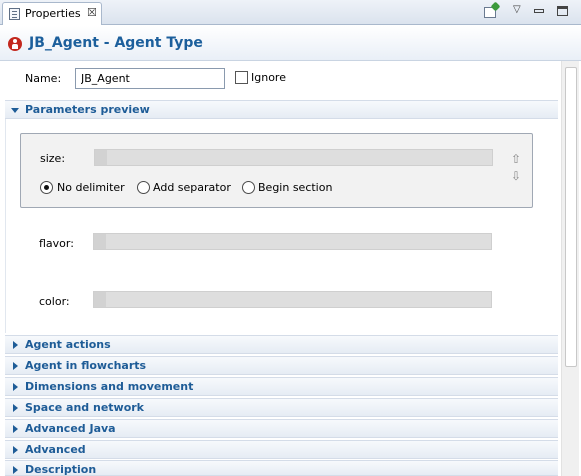 The image size is (581, 476). Describe the element at coordinates (516, 159) in the screenshot. I see `move-up-icon: ⇧` at that location.